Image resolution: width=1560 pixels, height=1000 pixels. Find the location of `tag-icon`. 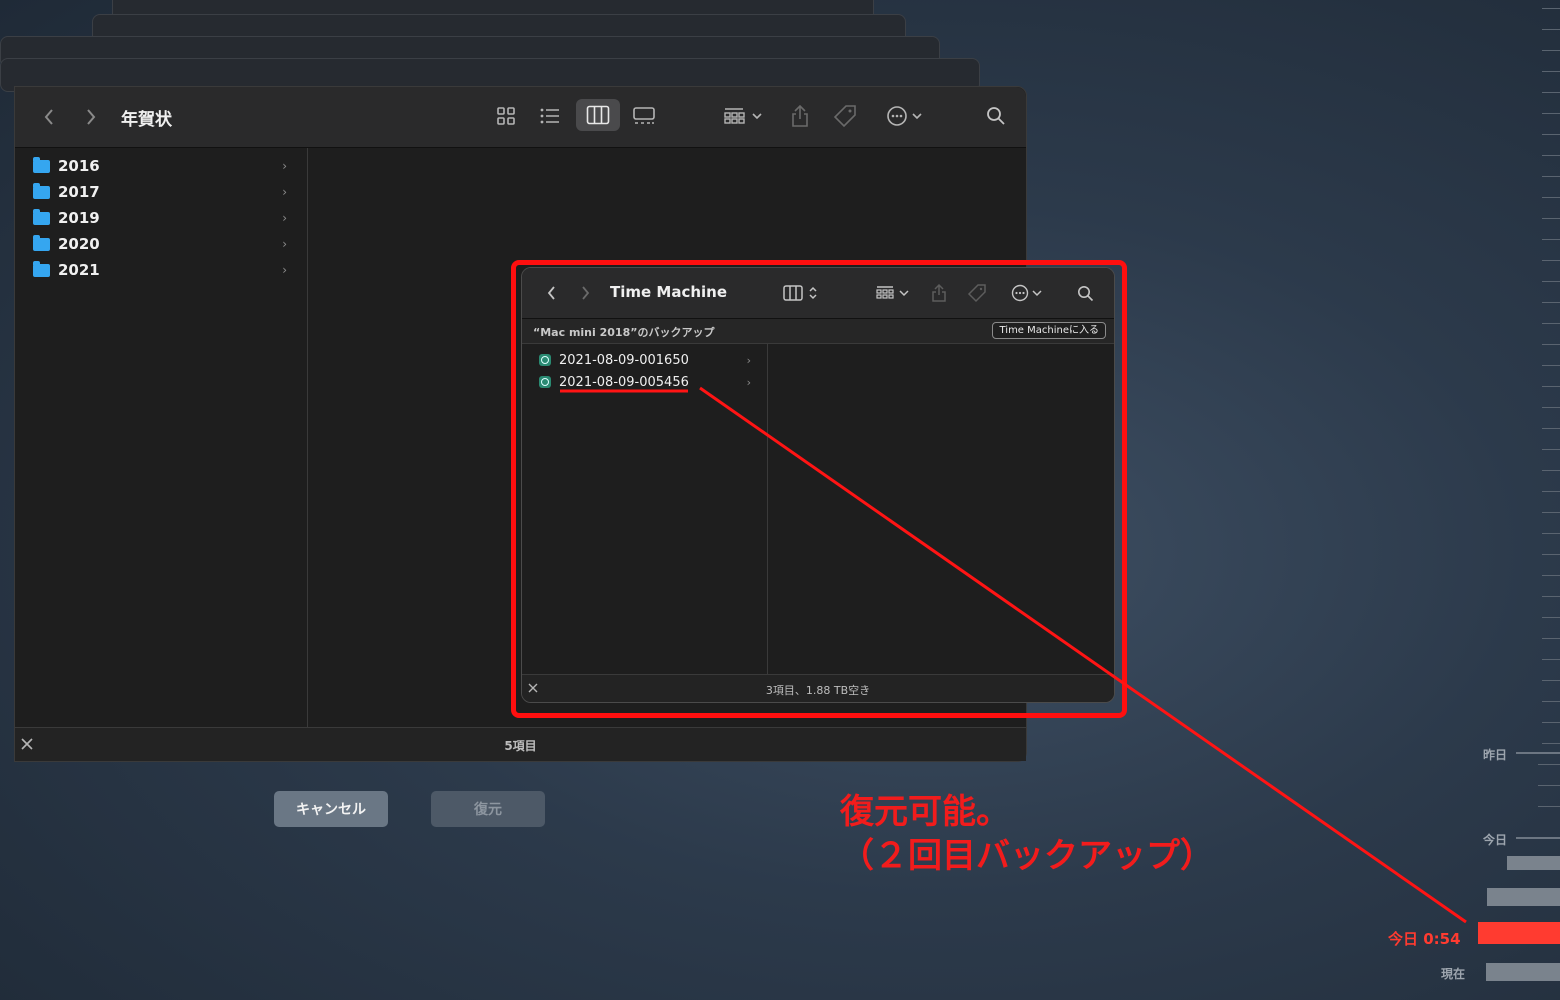

tag-icon is located at coordinates (844, 116).